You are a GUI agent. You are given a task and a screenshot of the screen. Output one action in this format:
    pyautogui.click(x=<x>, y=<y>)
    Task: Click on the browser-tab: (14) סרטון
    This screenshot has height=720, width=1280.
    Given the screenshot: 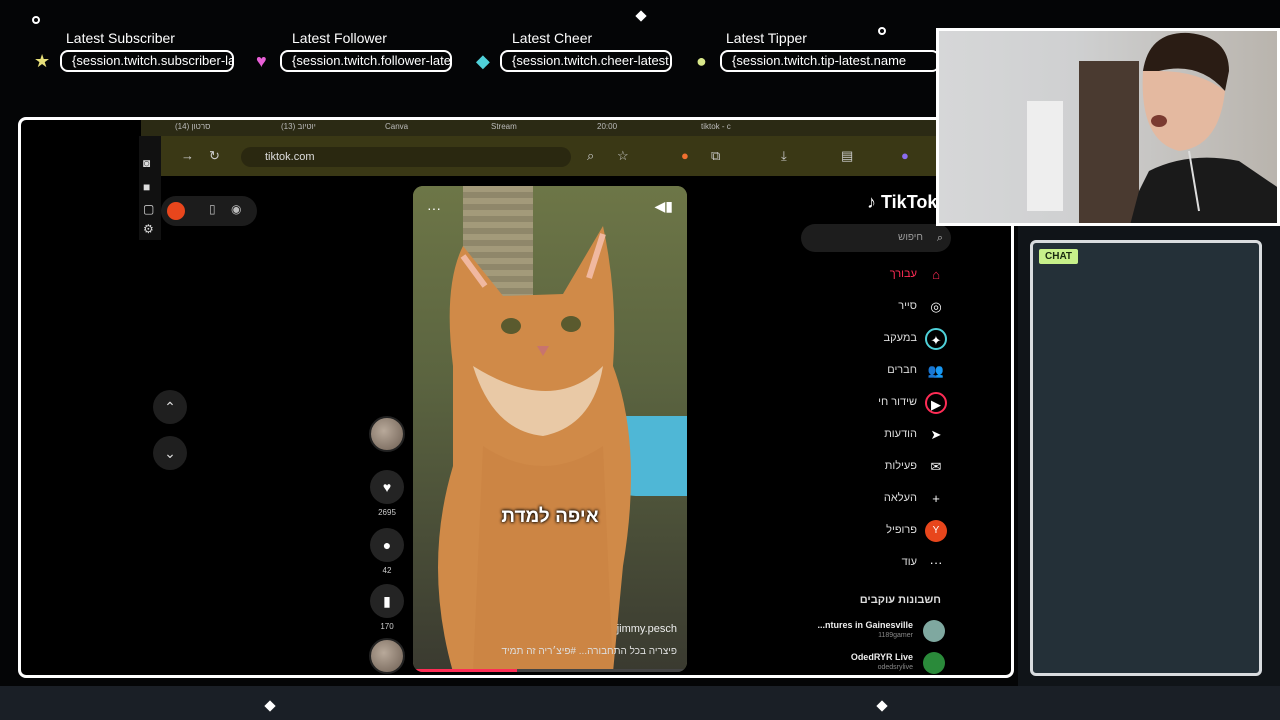 What is the action you would take?
    pyautogui.click(x=192, y=128)
    